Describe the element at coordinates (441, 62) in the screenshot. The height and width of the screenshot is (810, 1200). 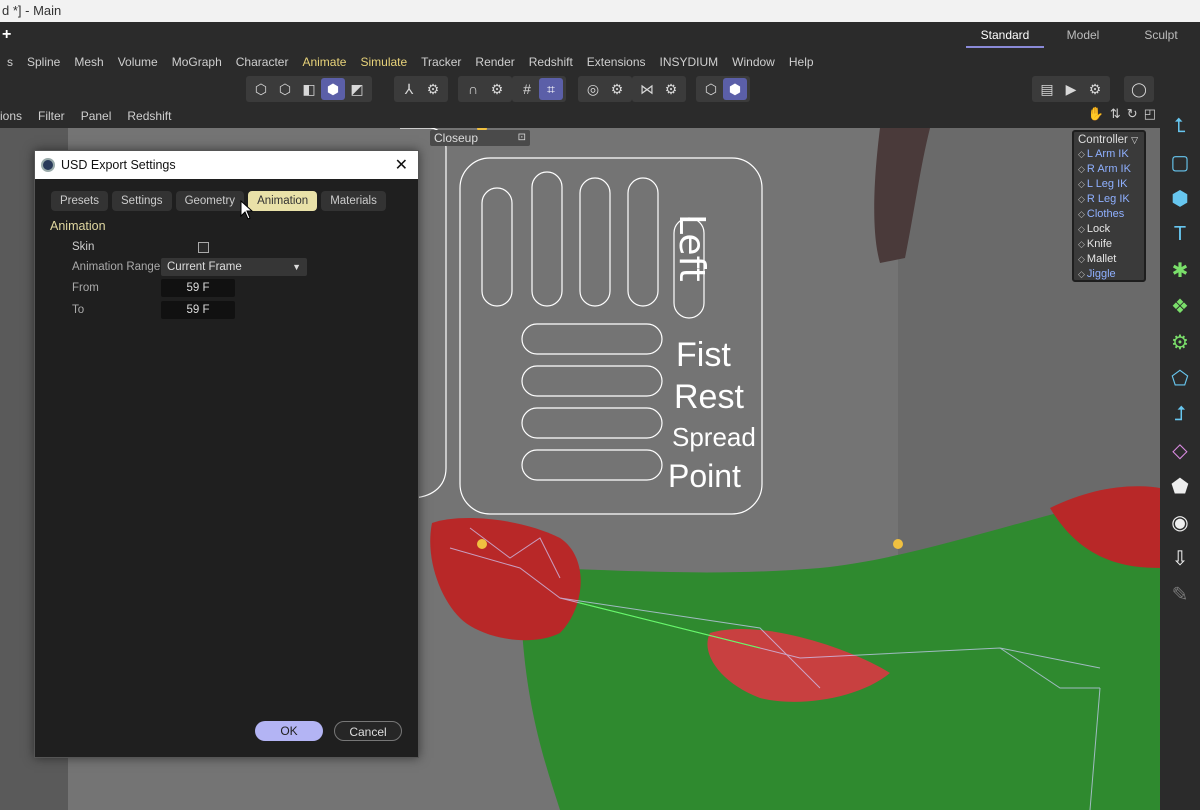
I see `menu-item-tracker: Tracker` at that location.